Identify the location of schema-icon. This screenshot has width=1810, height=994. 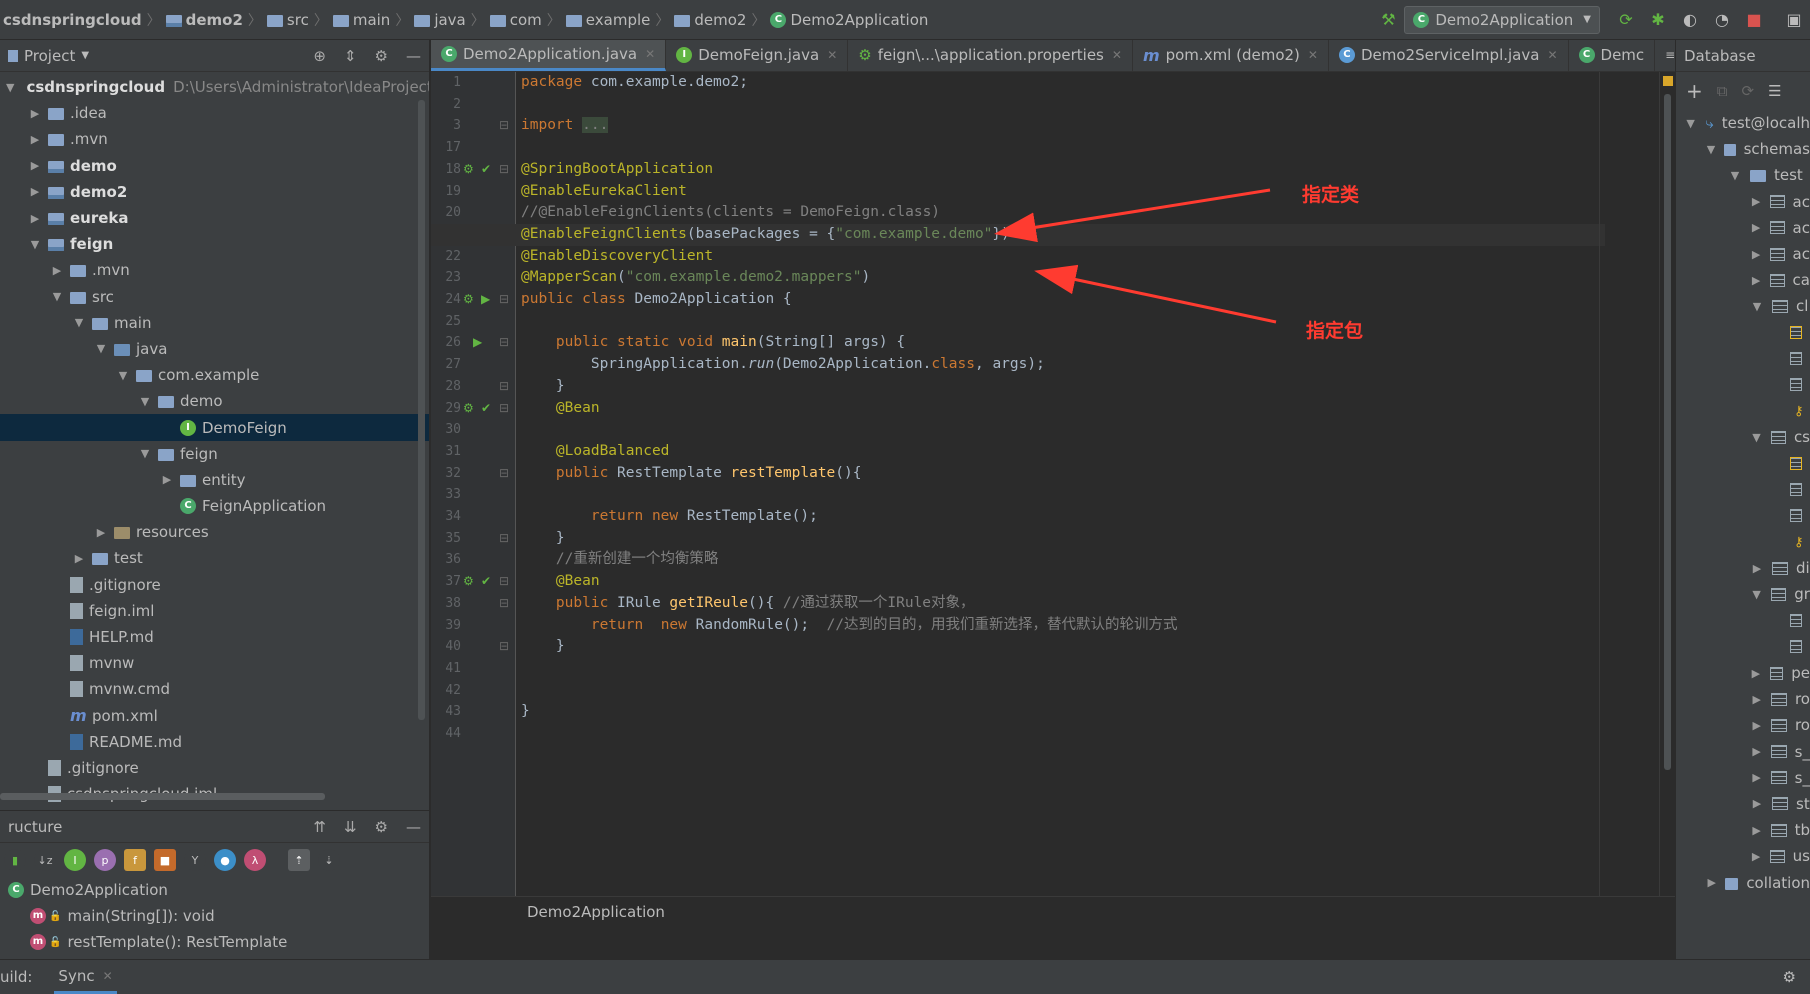
(1758, 176).